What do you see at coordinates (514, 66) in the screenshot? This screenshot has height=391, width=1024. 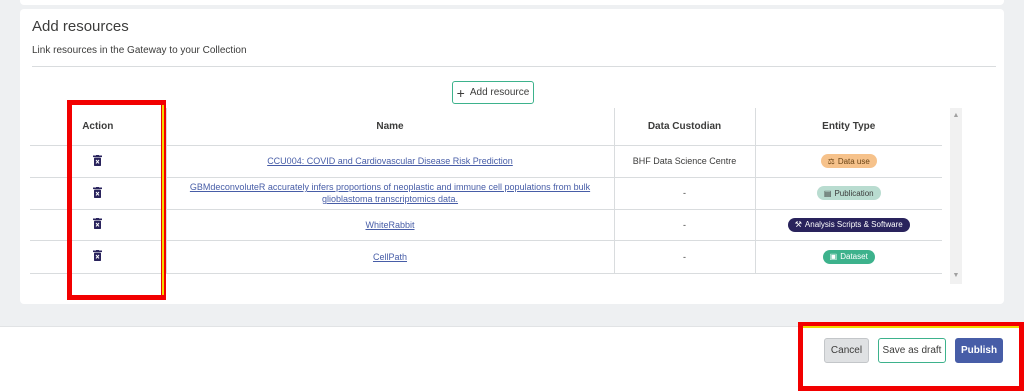 I see `divider` at bounding box center [514, 66].